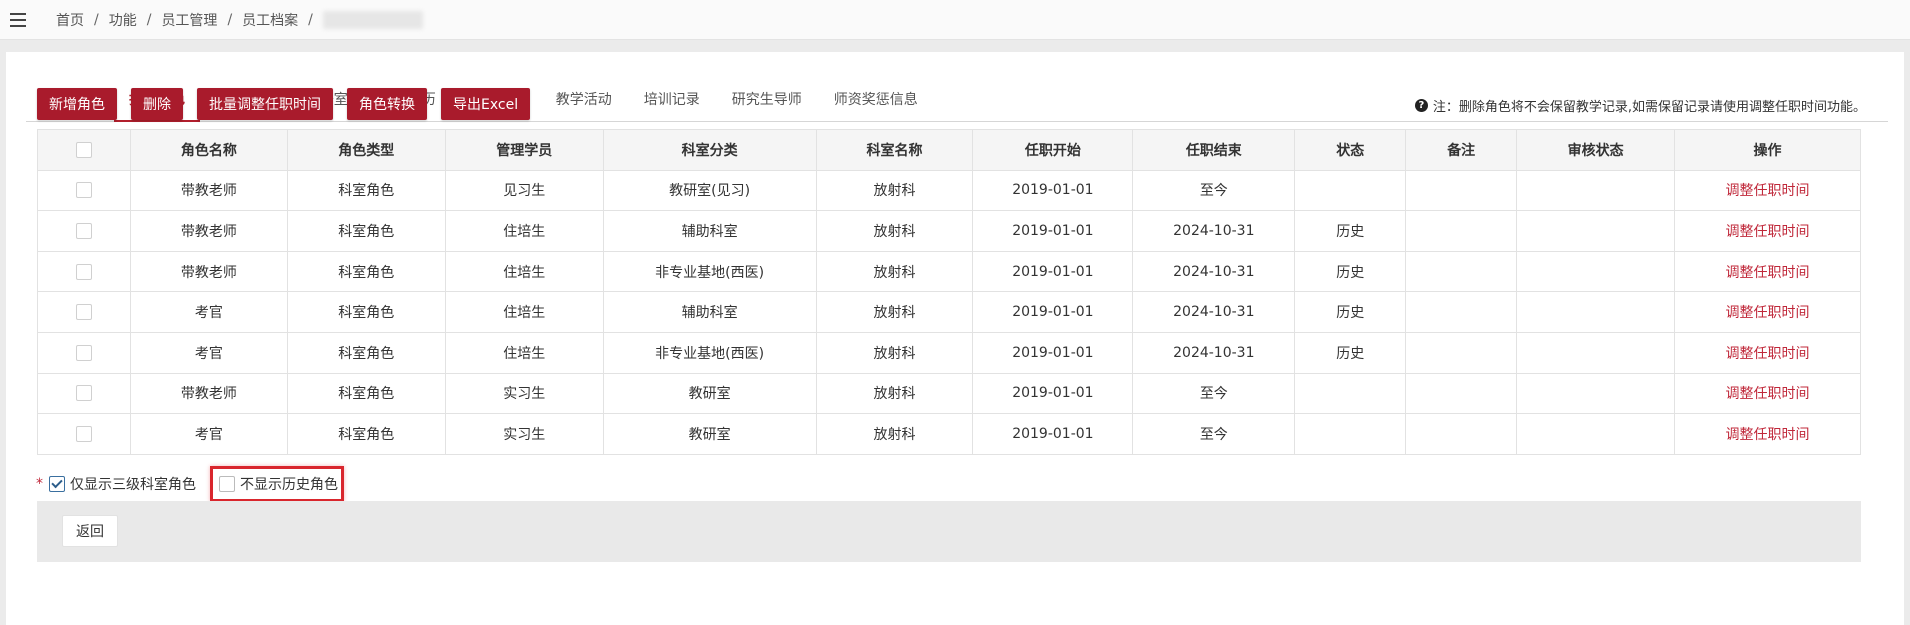 The height and width of the screenshot is (625, 1910). Describe the element at coordinates (227, 484) in the screenshot. I see `hide-history-checkbox` at that location.